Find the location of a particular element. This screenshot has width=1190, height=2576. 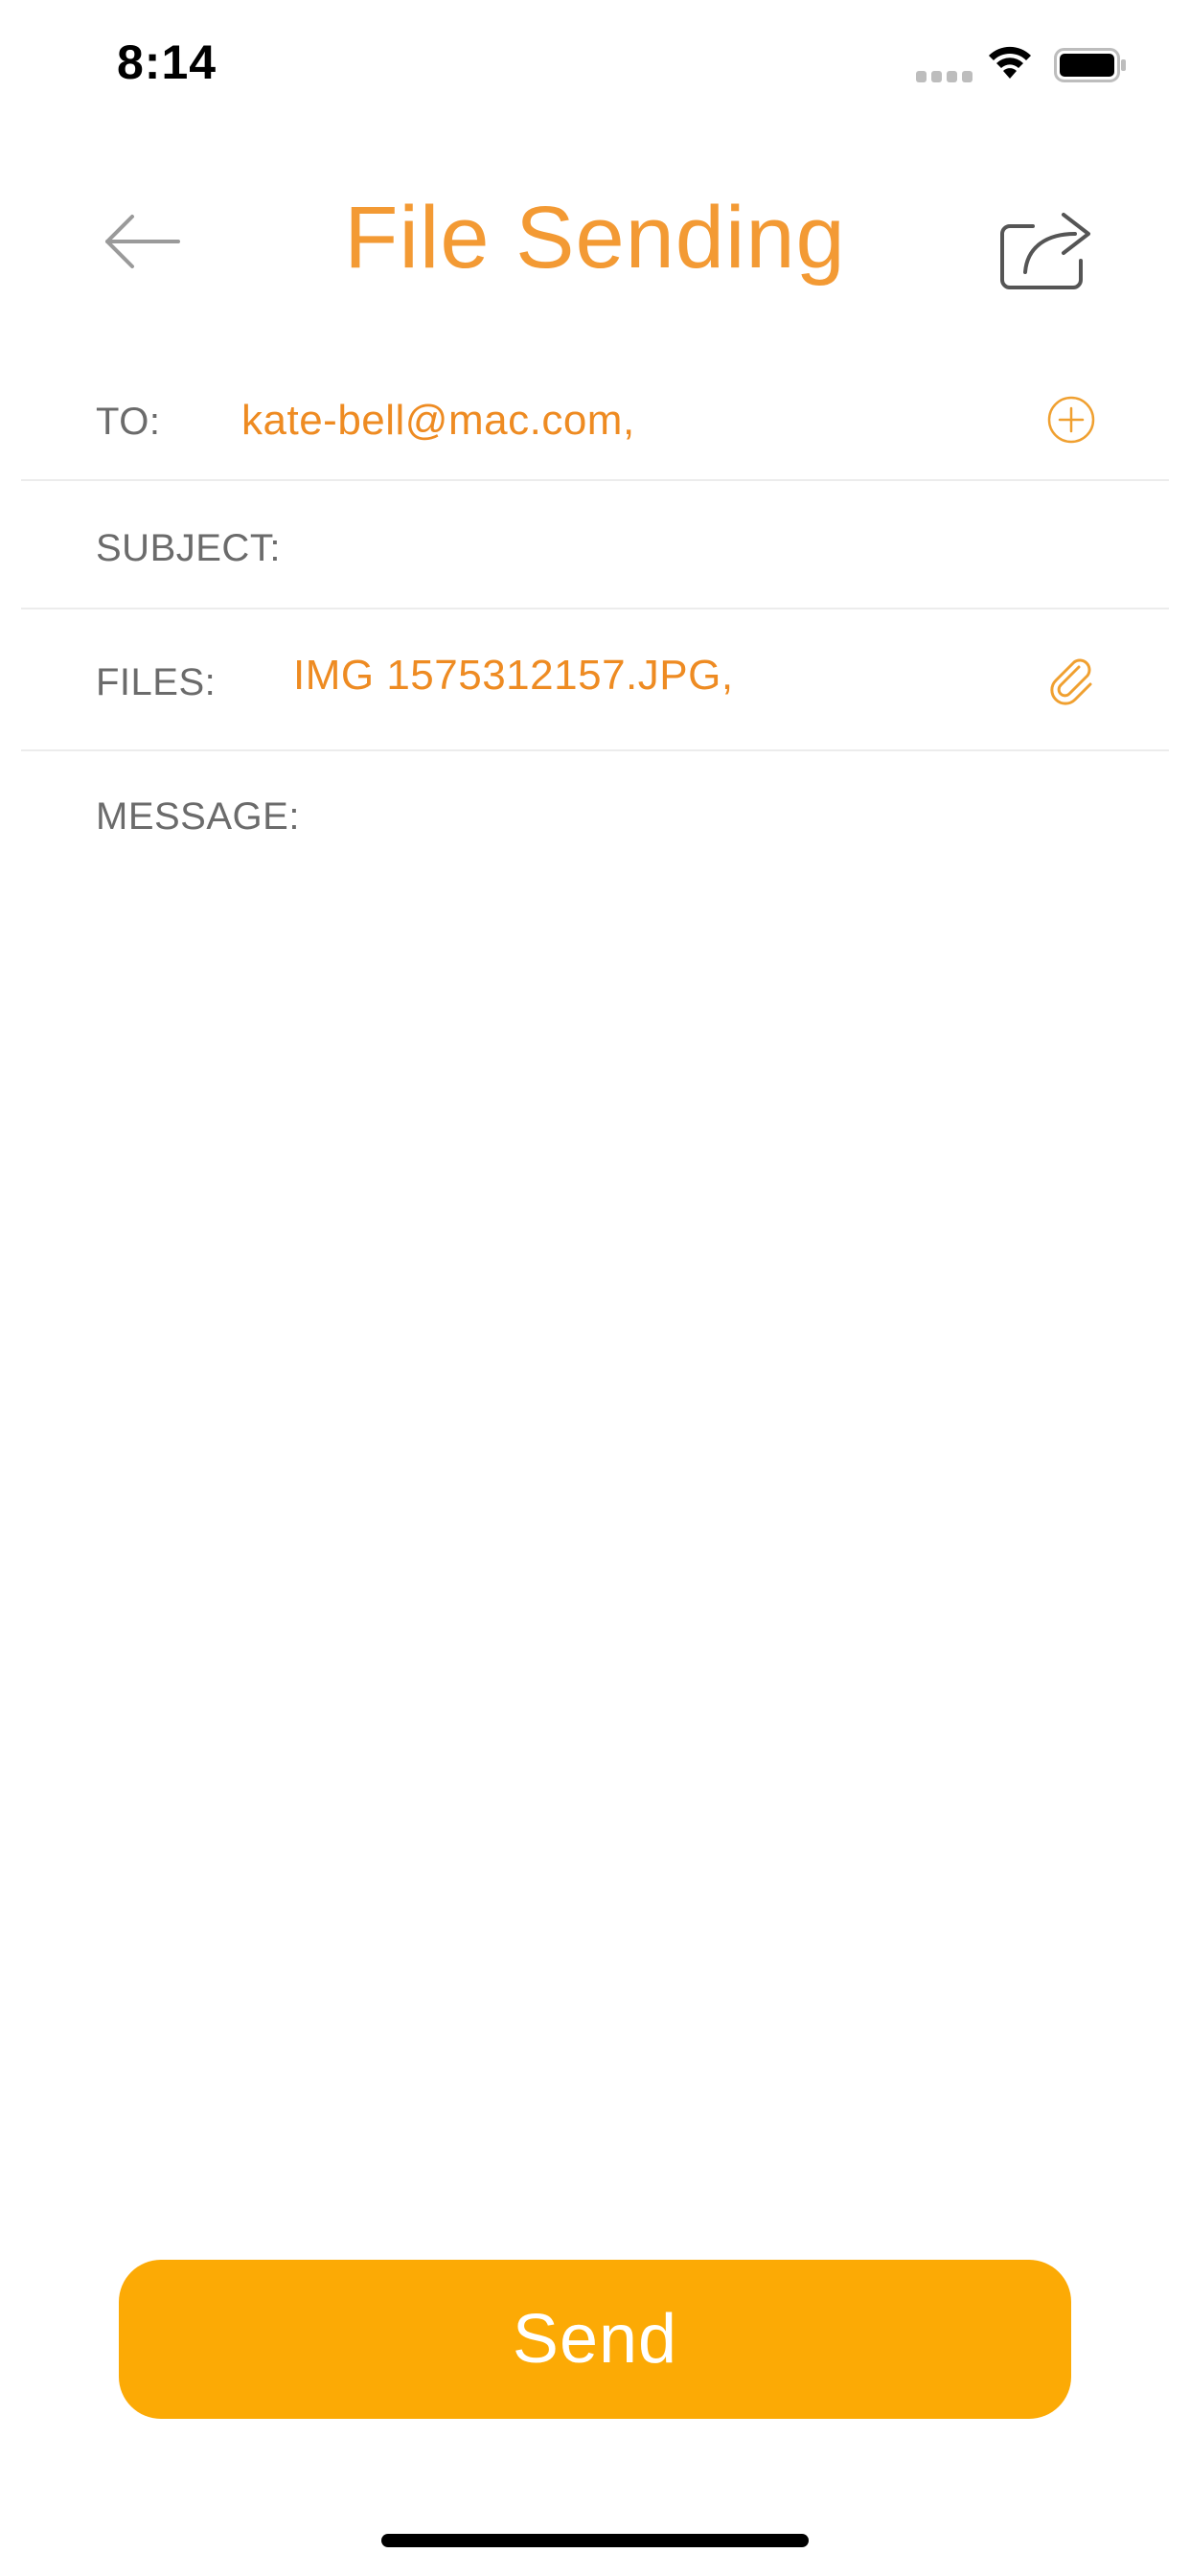

wifi-icon is located at coordinates (1010, 61).